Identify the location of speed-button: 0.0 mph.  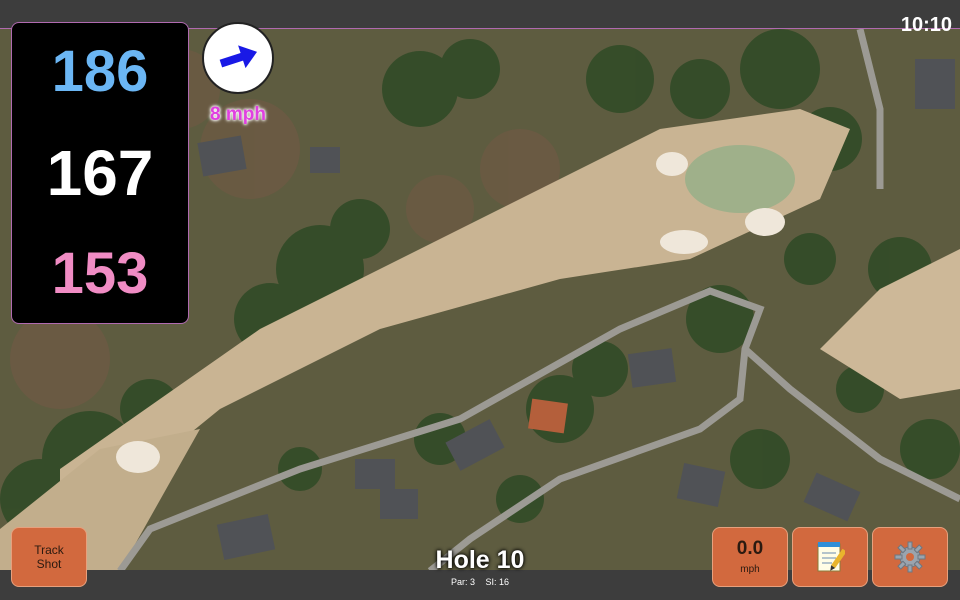
(750, 557).